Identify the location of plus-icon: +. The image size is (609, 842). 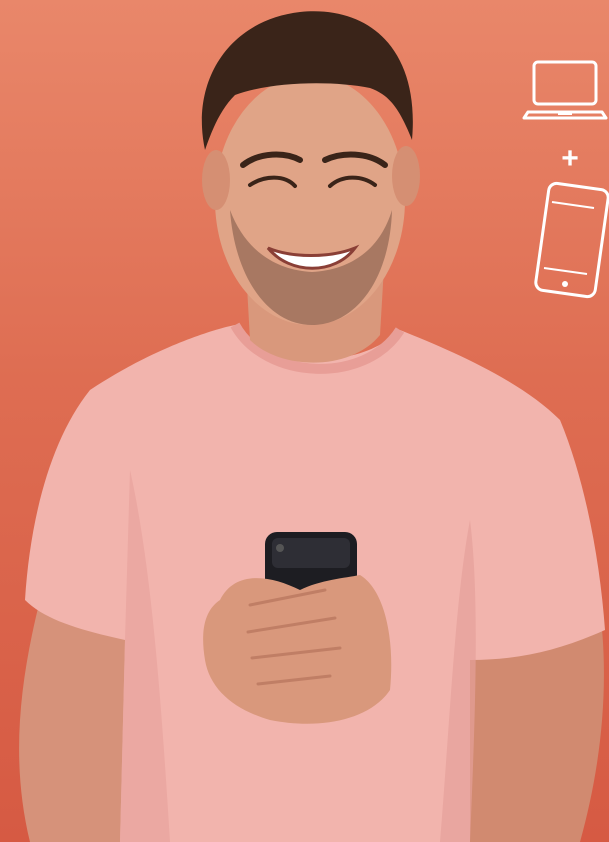
(570, 158).